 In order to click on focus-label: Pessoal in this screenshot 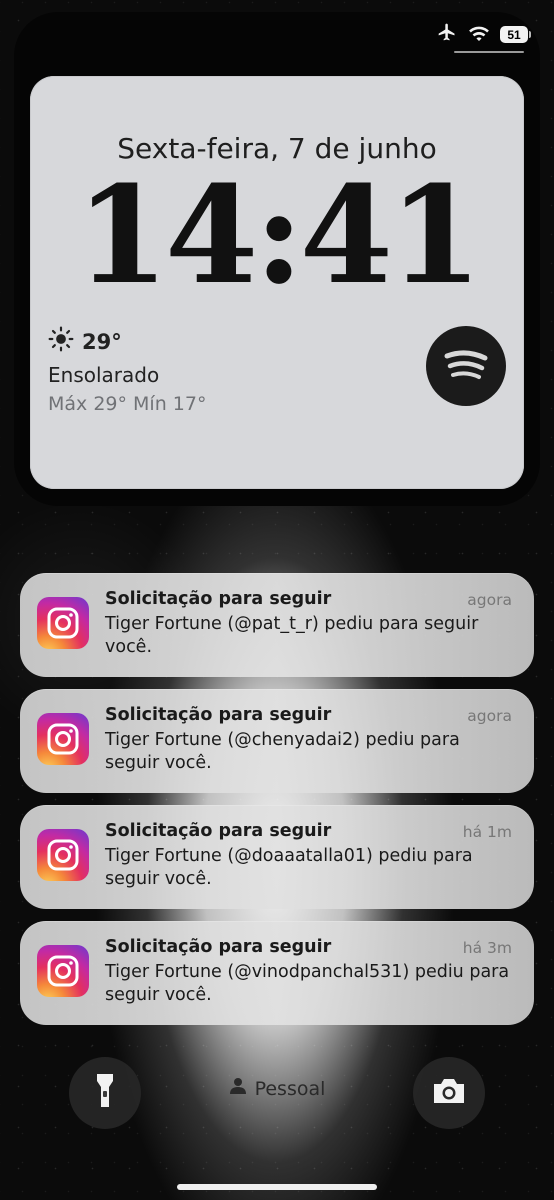, I will do `click(290, 1088)`.